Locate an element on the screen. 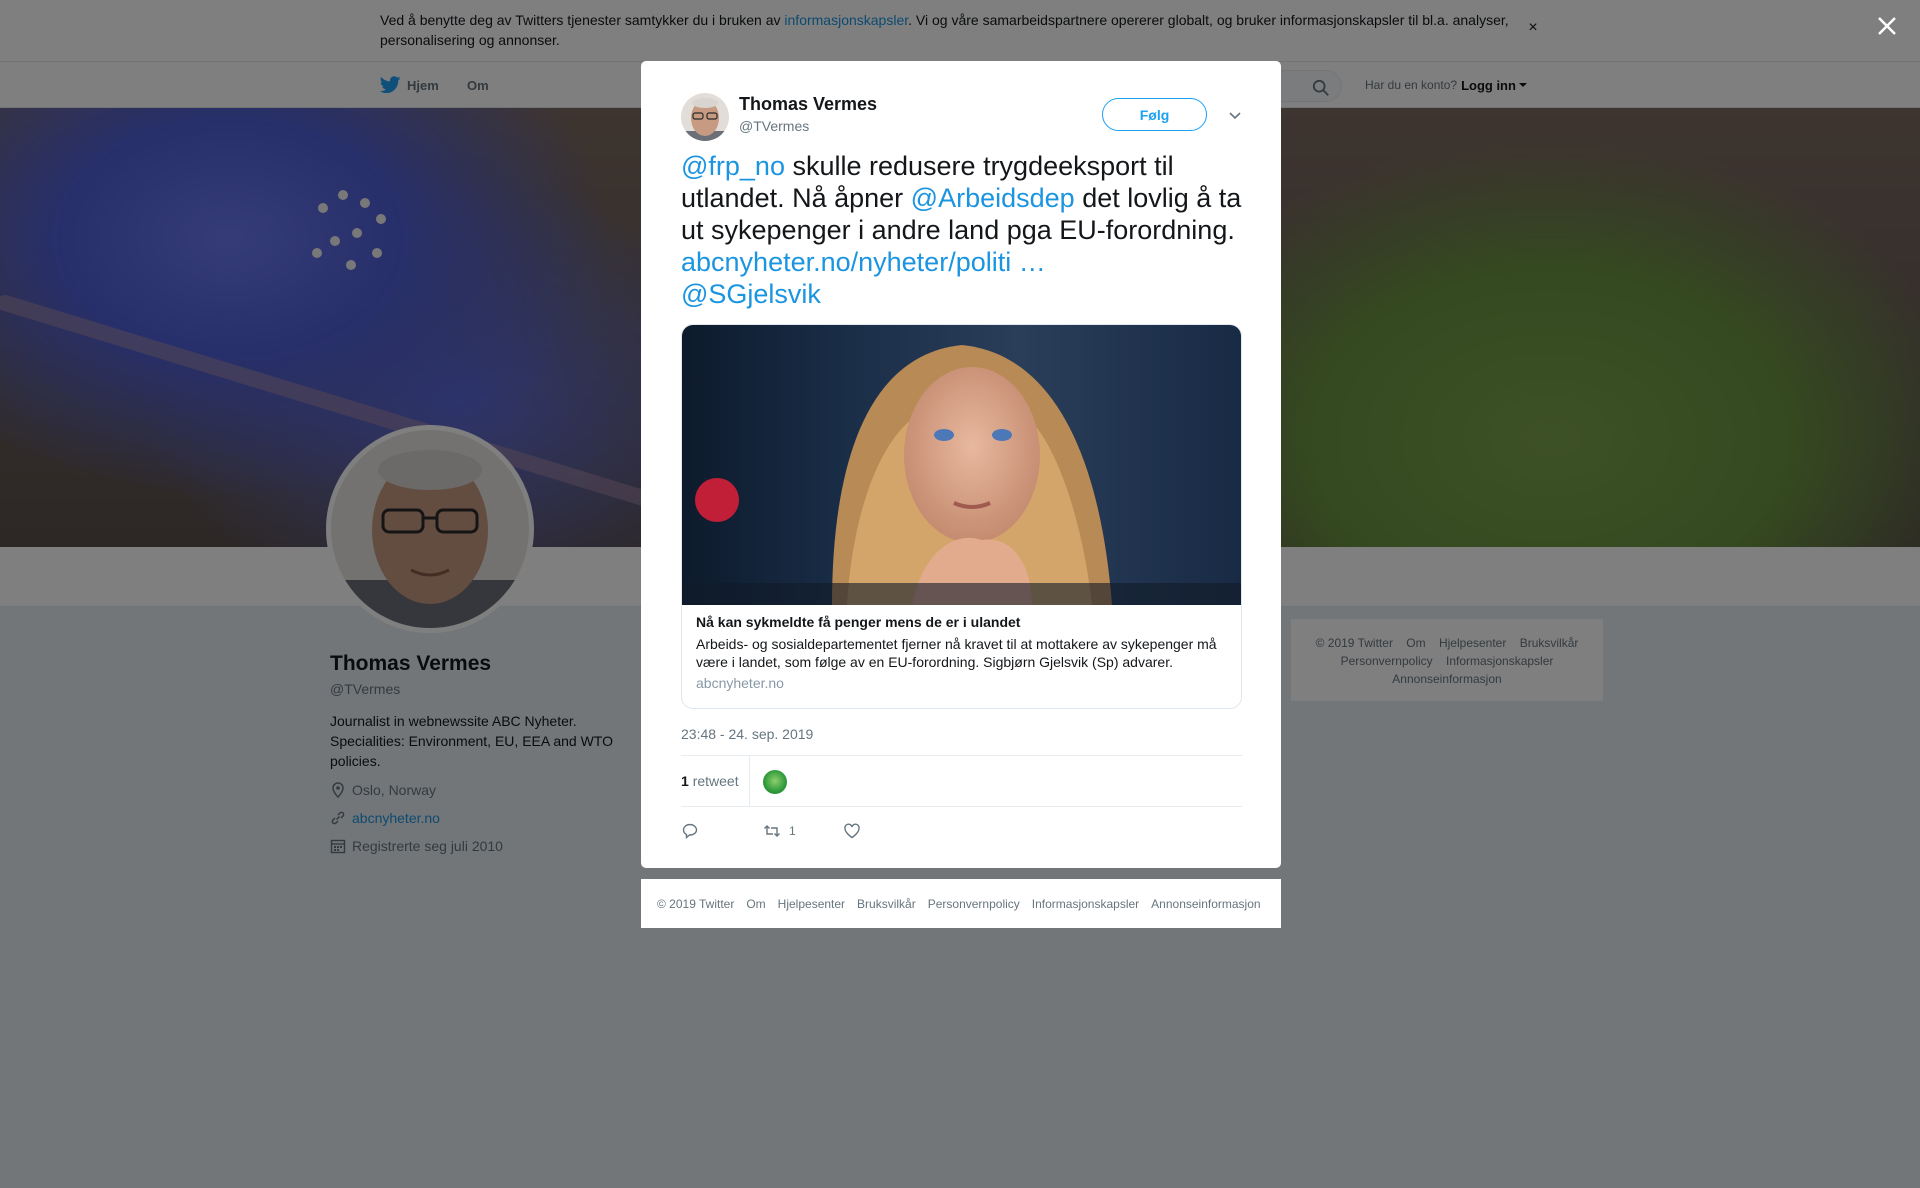 This screenshot has height=1188, width=1920. avatar-photo is located at coordinates (705, 117).